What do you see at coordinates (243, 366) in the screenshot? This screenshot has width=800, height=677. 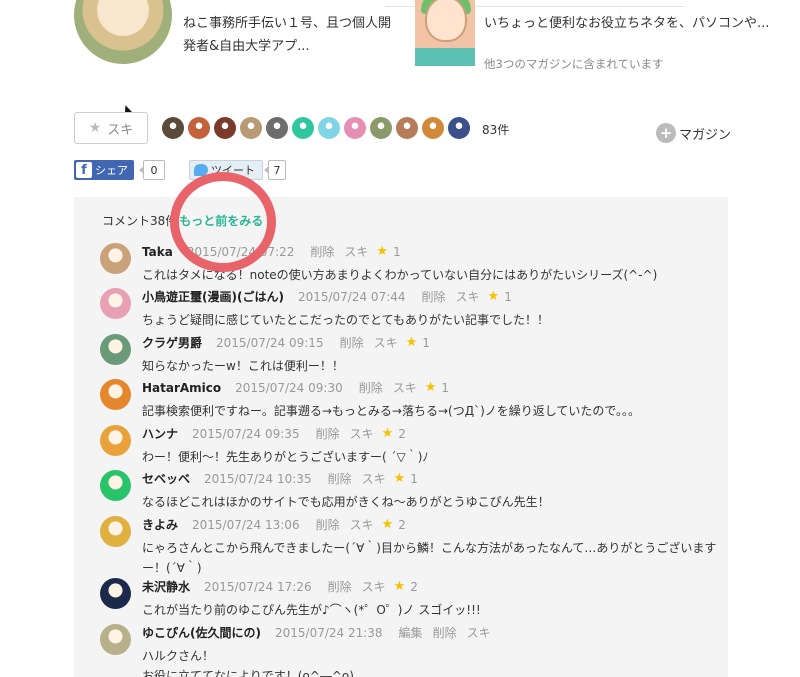 I see `comment-body: 知らなかったーw！これは便利ー！！` at bounding box center [243, 366].